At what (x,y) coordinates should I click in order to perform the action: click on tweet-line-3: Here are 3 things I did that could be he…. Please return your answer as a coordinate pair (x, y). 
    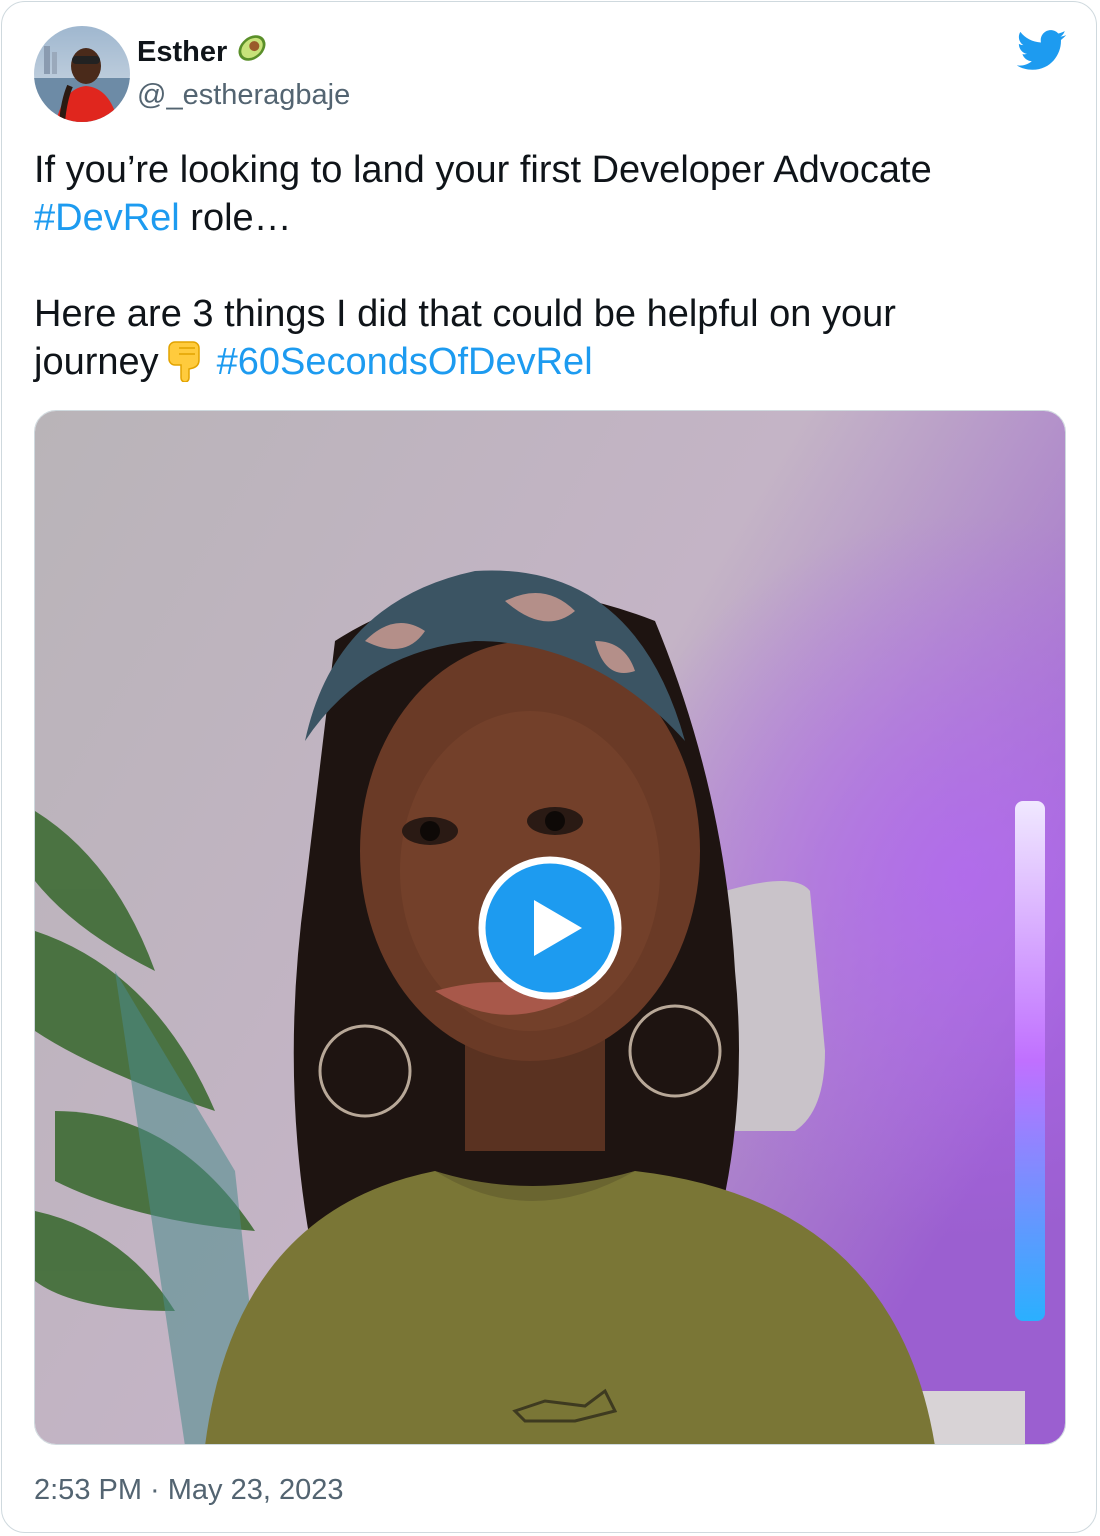
    Looking at the image, I should click on (465, 314).